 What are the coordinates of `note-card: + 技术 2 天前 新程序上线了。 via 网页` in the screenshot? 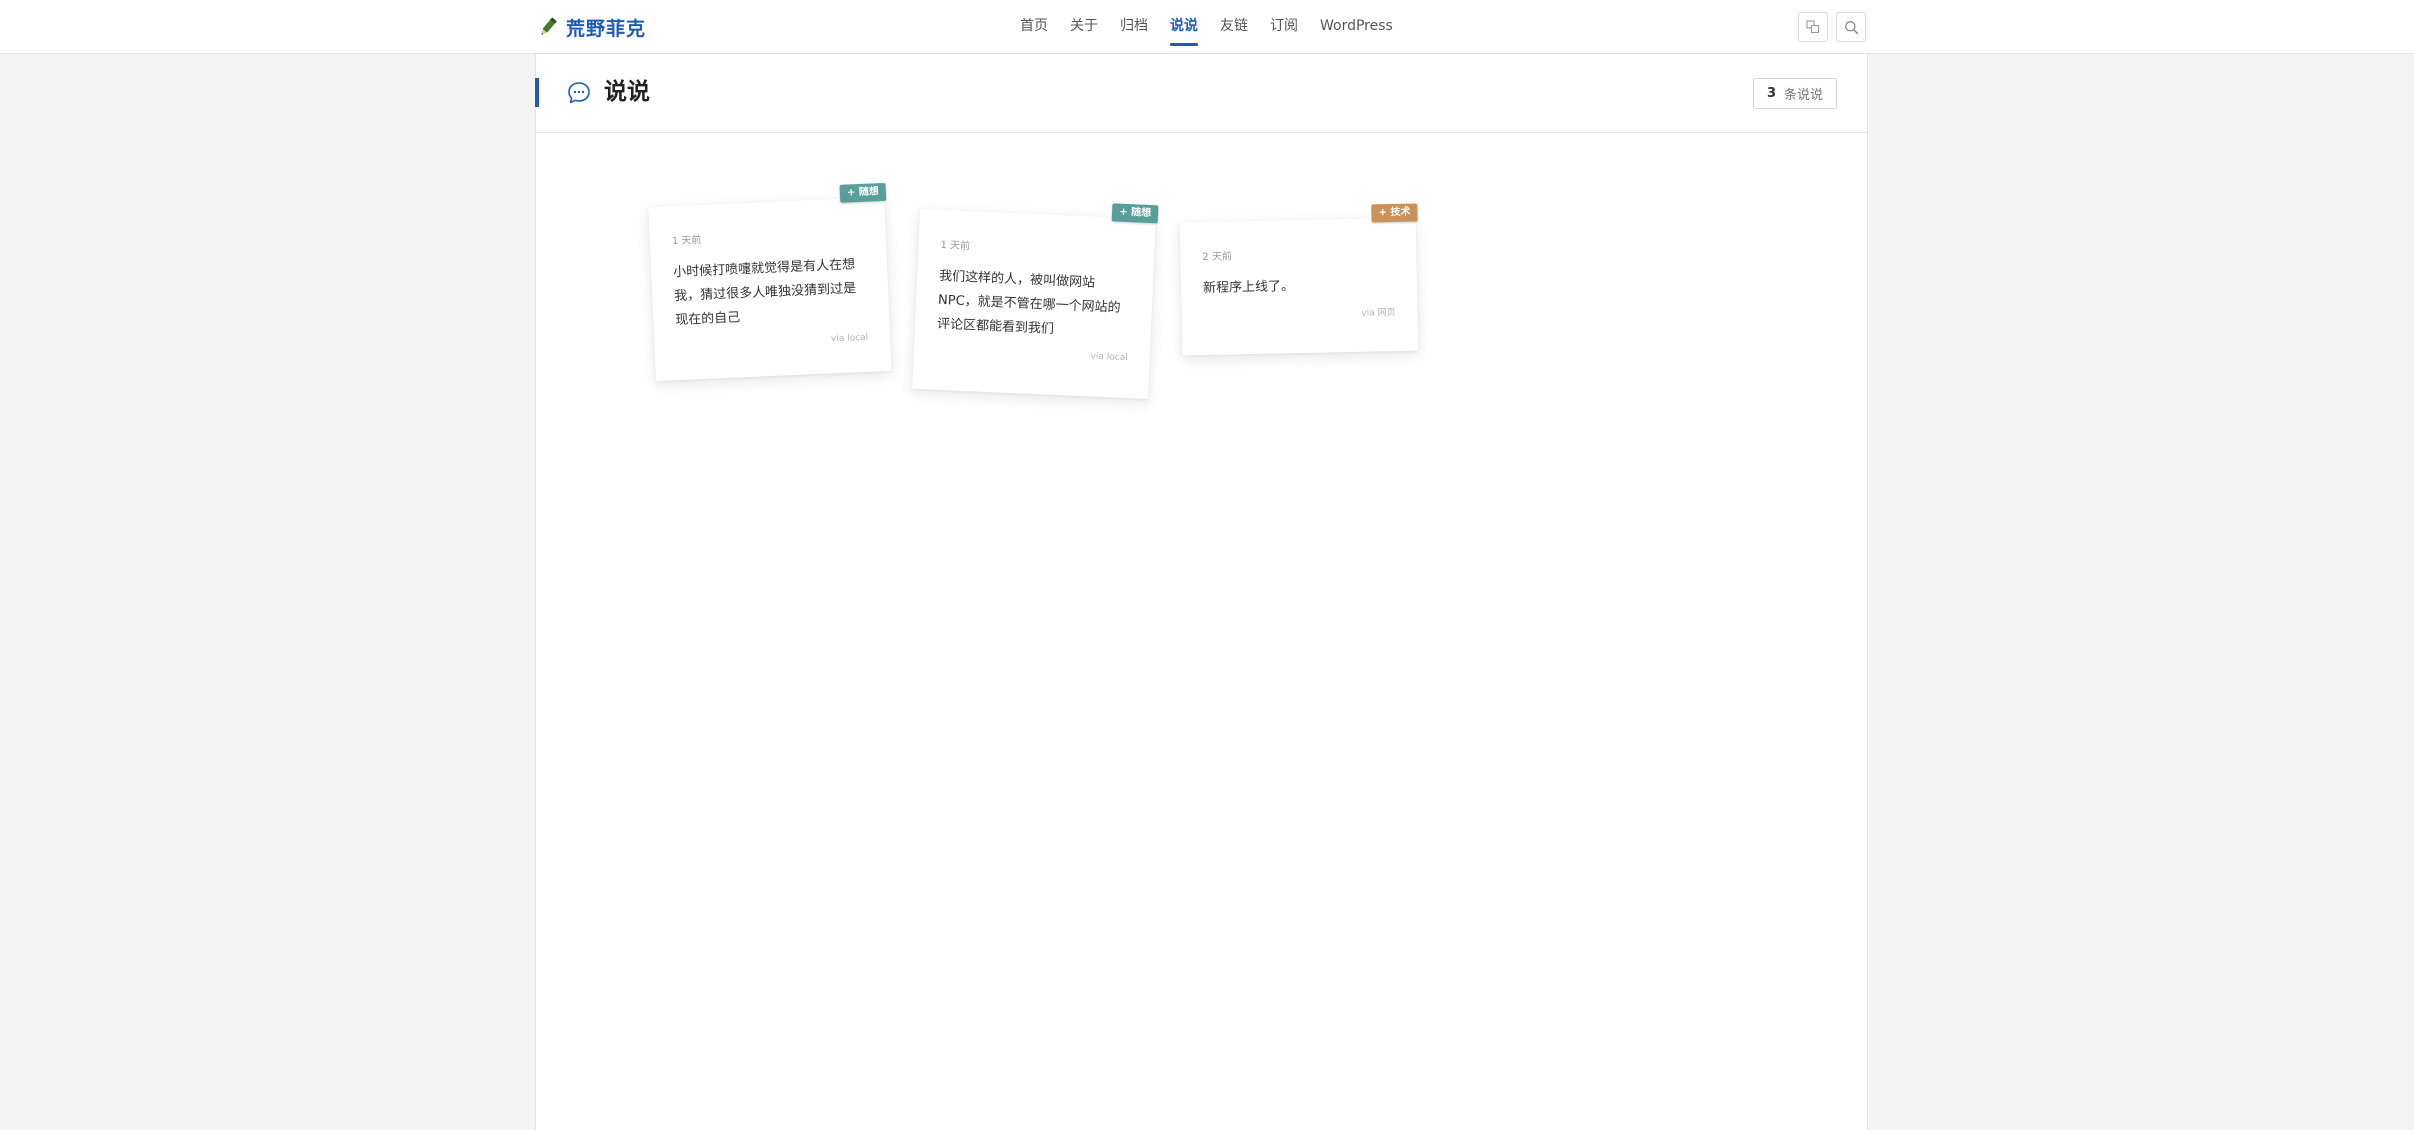 It's located at (1299, 279).